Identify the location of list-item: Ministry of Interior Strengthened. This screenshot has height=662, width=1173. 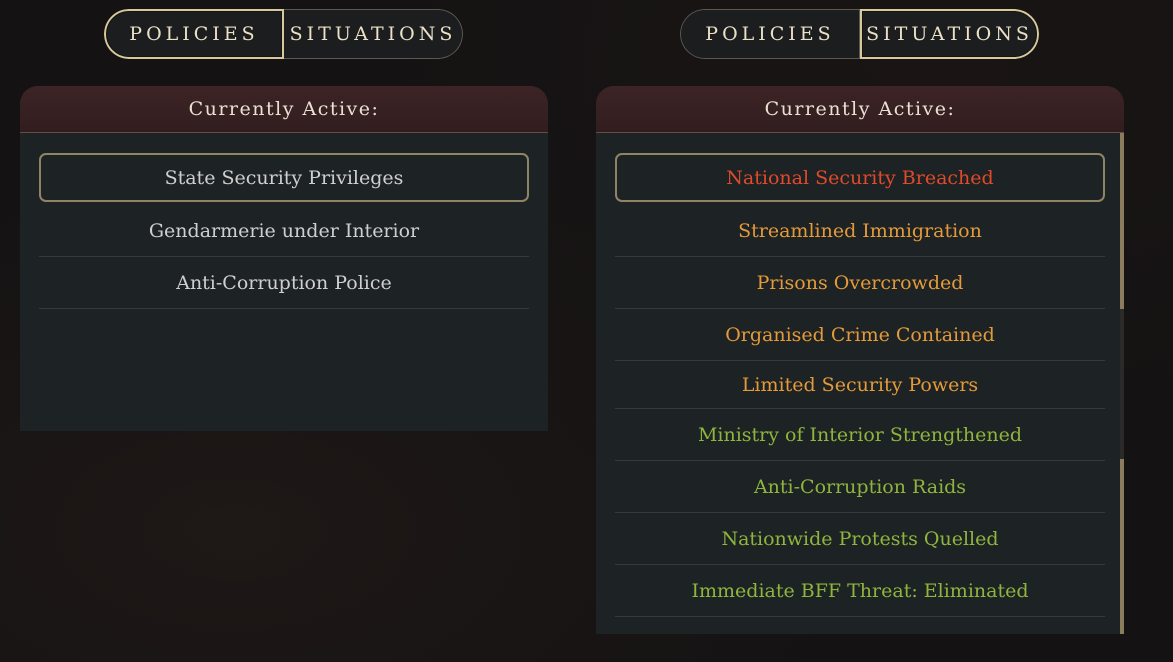
(860, 435).